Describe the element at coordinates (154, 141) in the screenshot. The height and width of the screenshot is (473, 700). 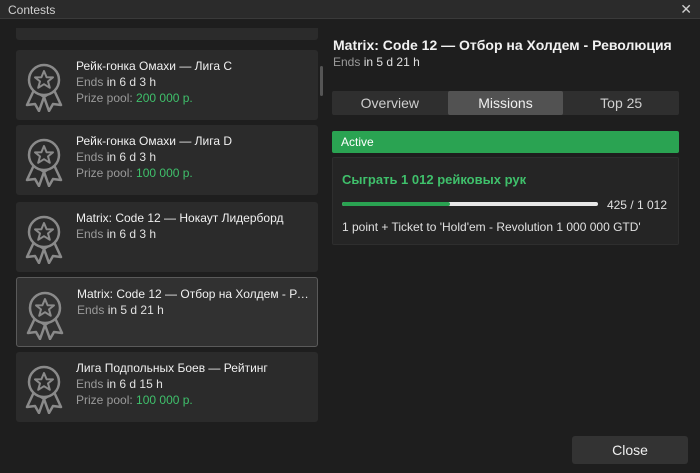
I see `contest-name: Рейк-гонка Омахи — Лига D` at that location.